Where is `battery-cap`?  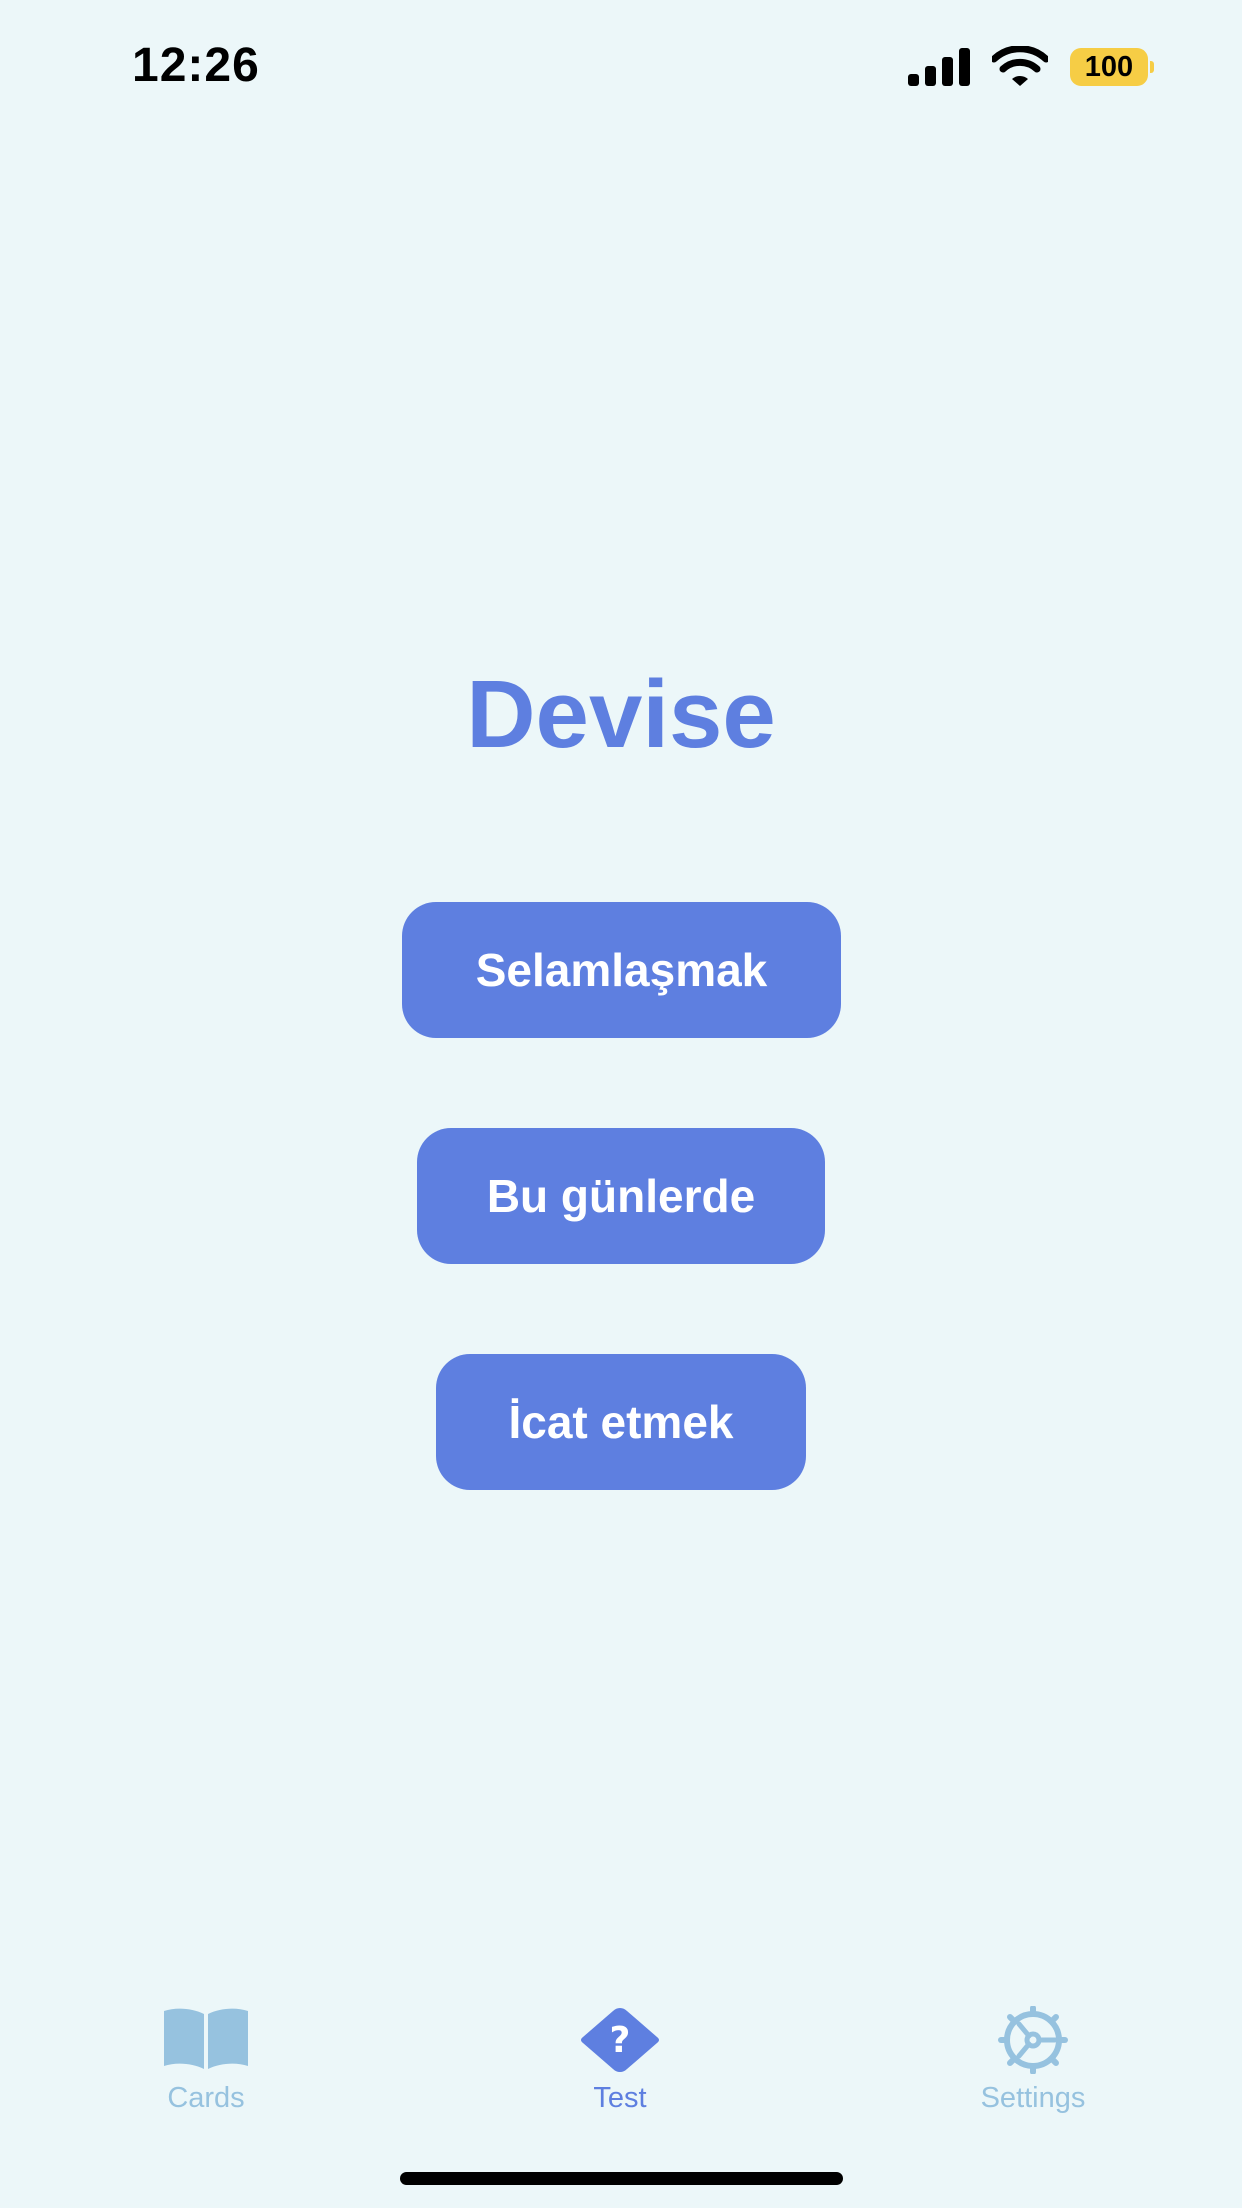
battery-cap is located at coordinates (1152, 67).